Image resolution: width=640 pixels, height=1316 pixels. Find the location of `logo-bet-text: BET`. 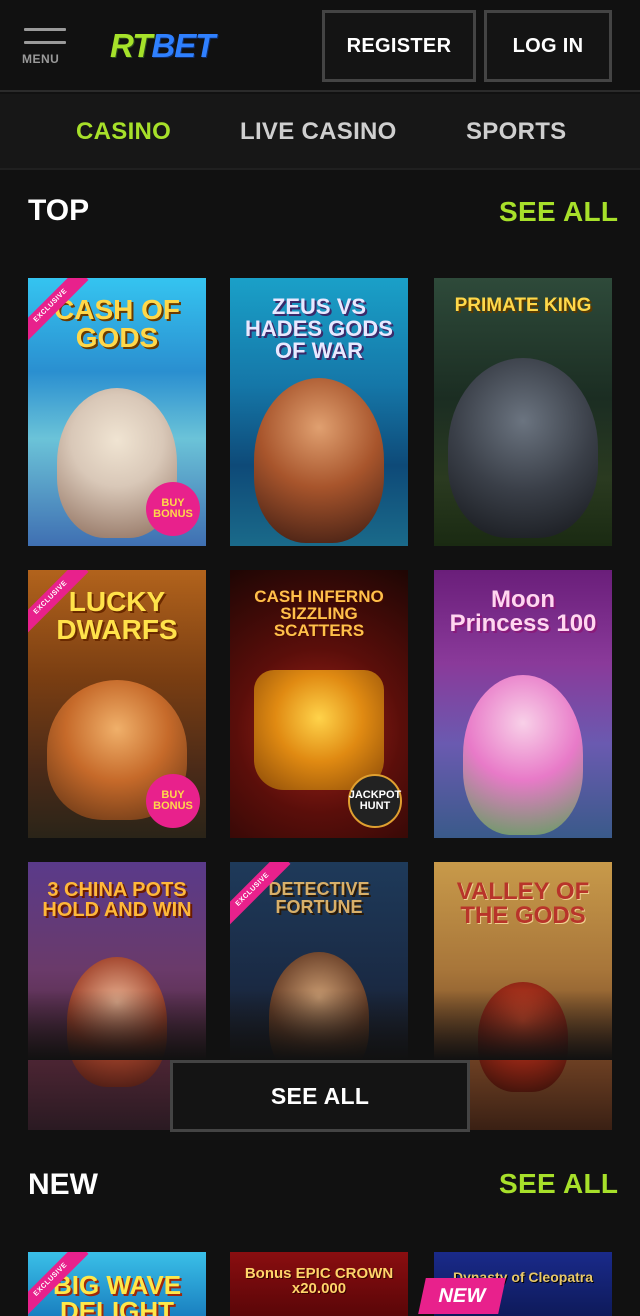

logo-bet-text: BET is located at coordinates (183, 45).